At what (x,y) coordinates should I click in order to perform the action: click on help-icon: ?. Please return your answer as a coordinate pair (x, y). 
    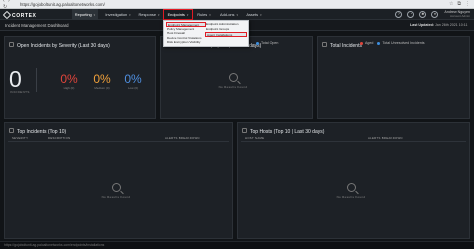
    Looking at the image, I should click on (399, 14).